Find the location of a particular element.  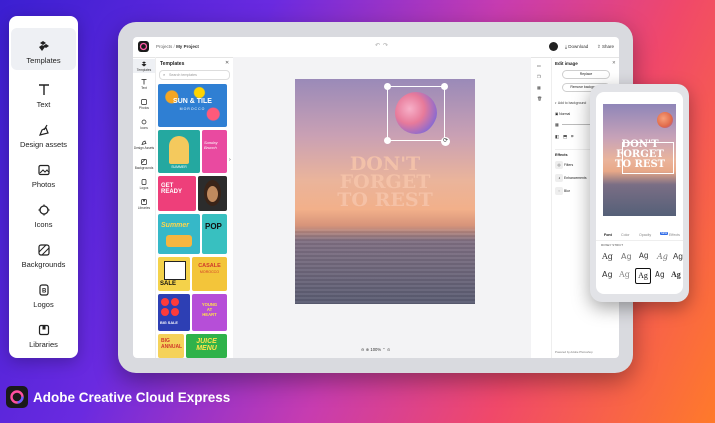

effects-title: Effects is located at coordinates (561, 155).